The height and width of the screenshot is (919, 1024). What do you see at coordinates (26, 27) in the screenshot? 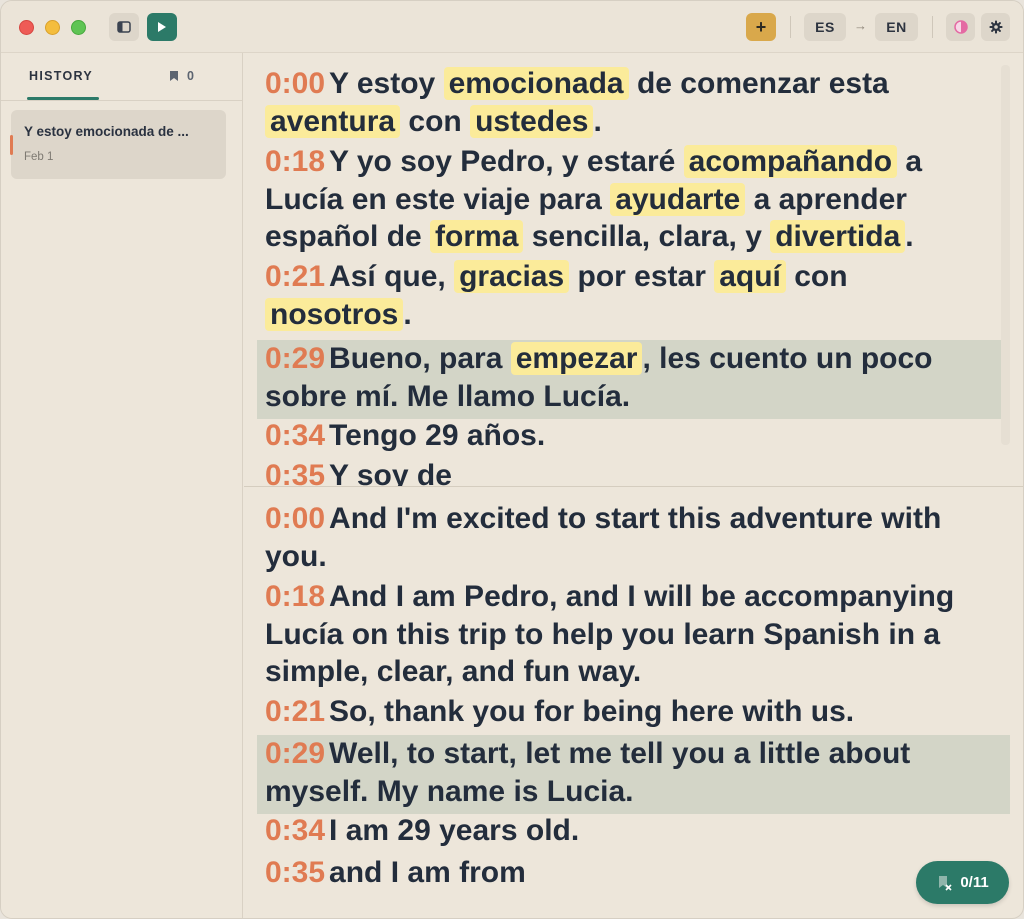
I see `close-window-button` at bounding box center [26, 27].